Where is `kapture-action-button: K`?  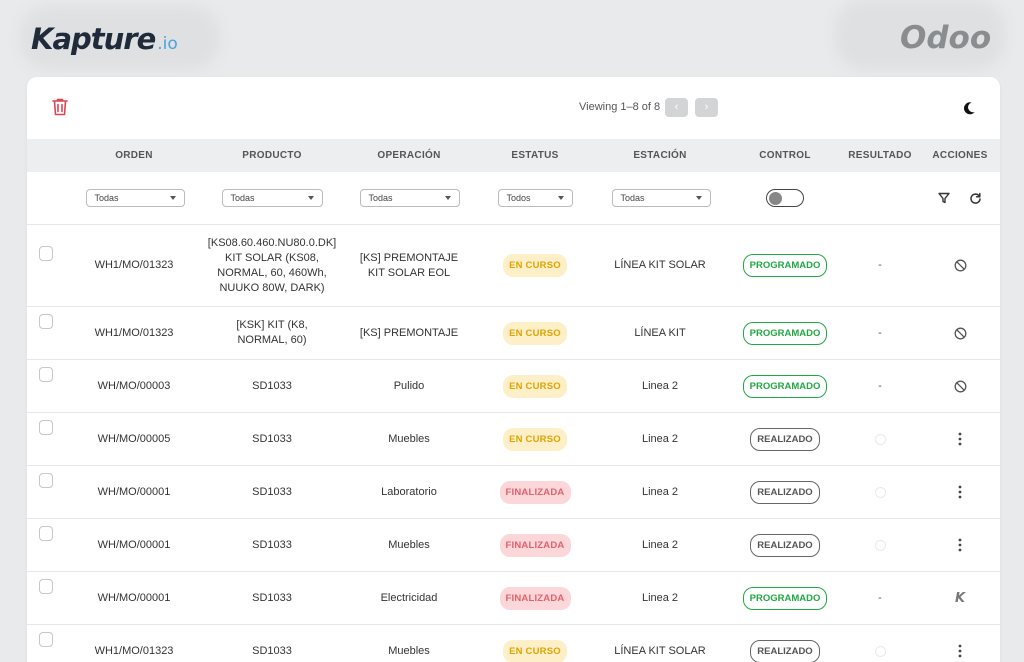
kapture-action-button: K is located at coordinates (960, 598).